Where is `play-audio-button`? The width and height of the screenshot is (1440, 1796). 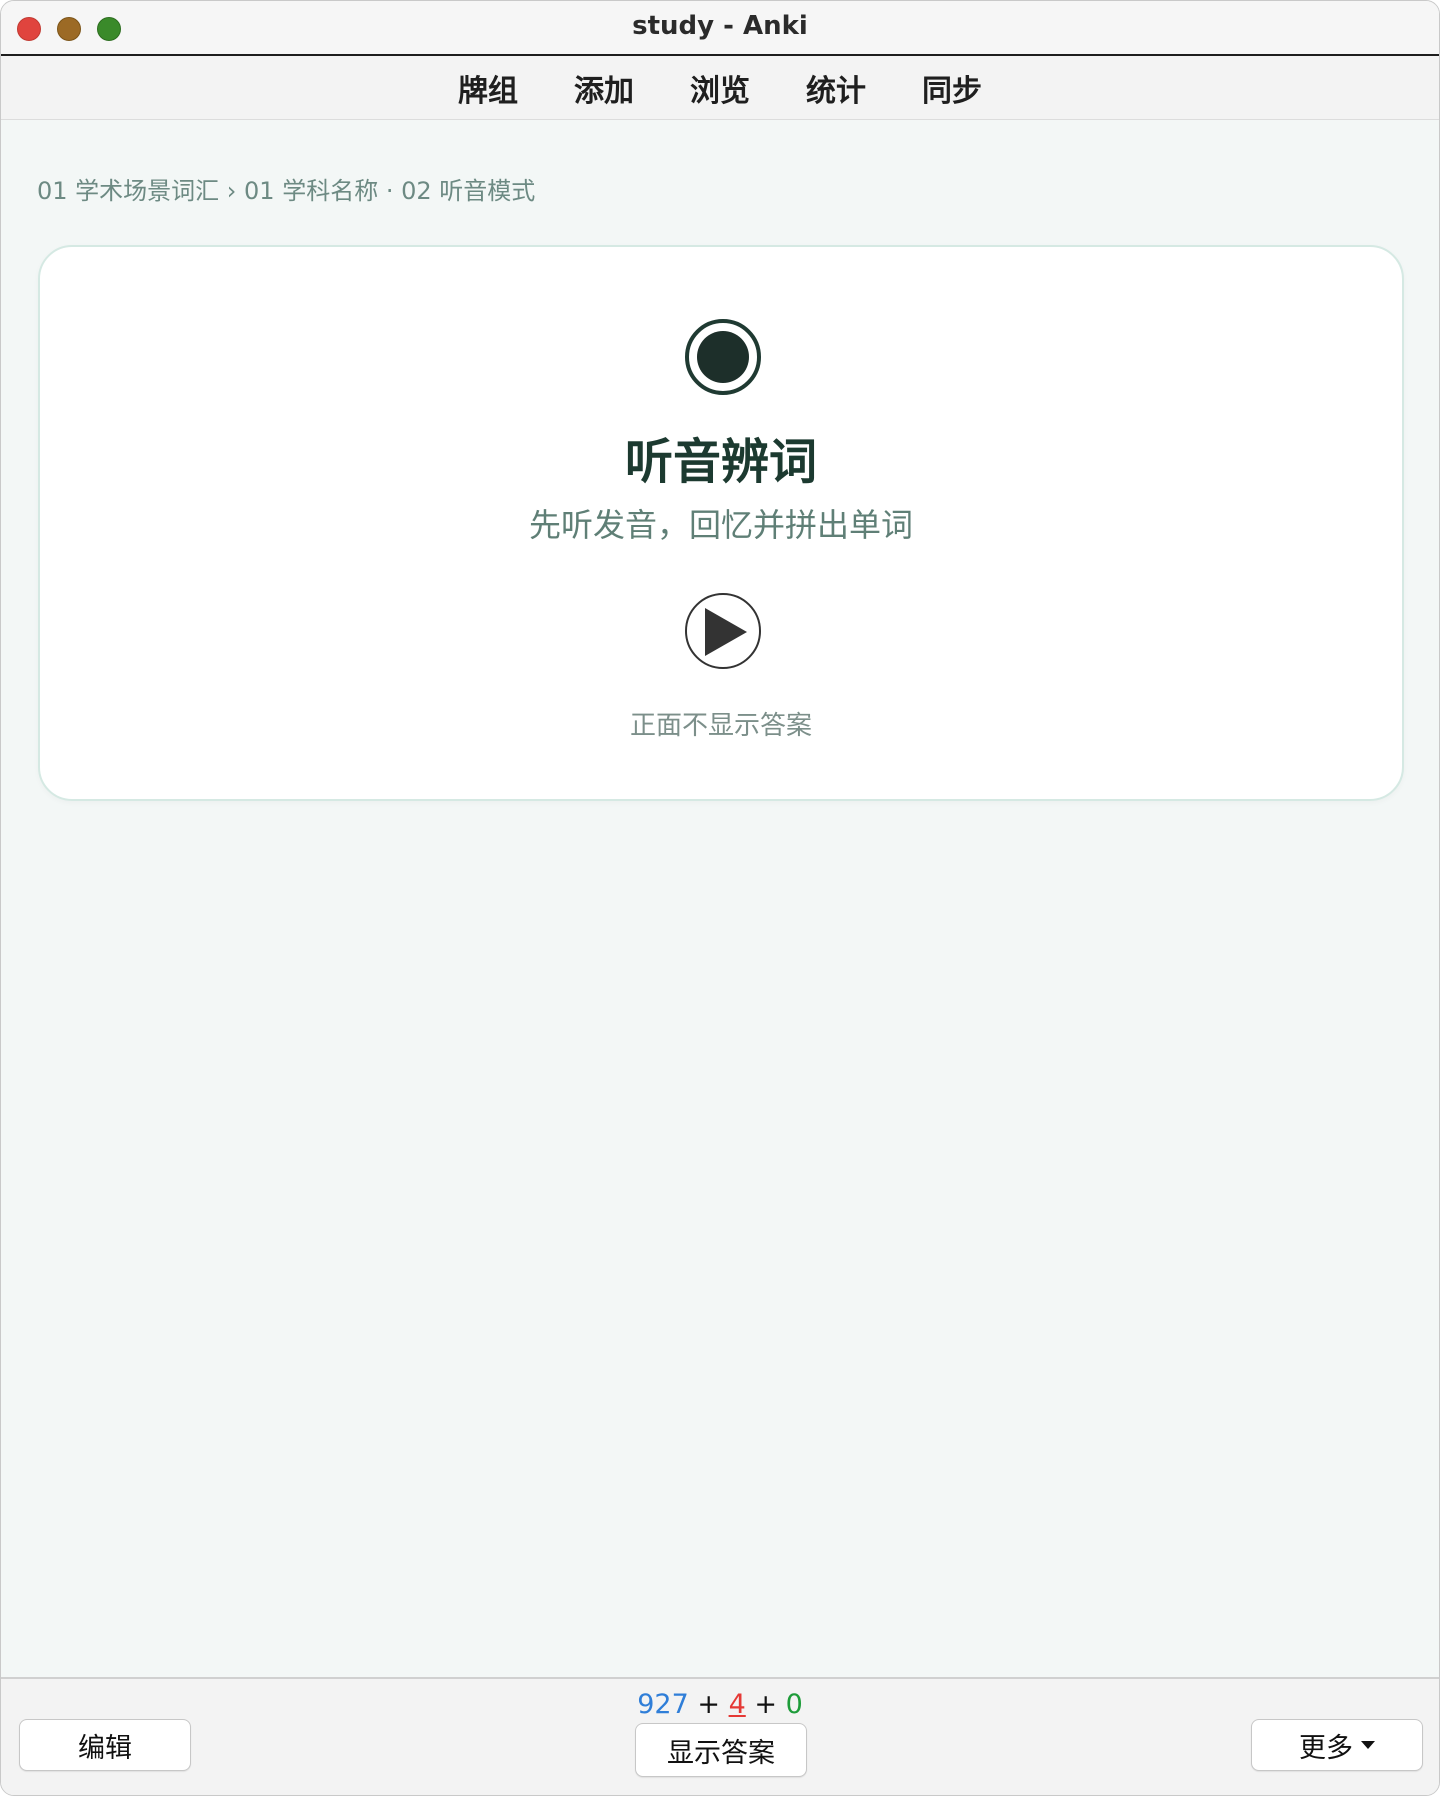
play-audio-button is located at coordinates (723, 631).